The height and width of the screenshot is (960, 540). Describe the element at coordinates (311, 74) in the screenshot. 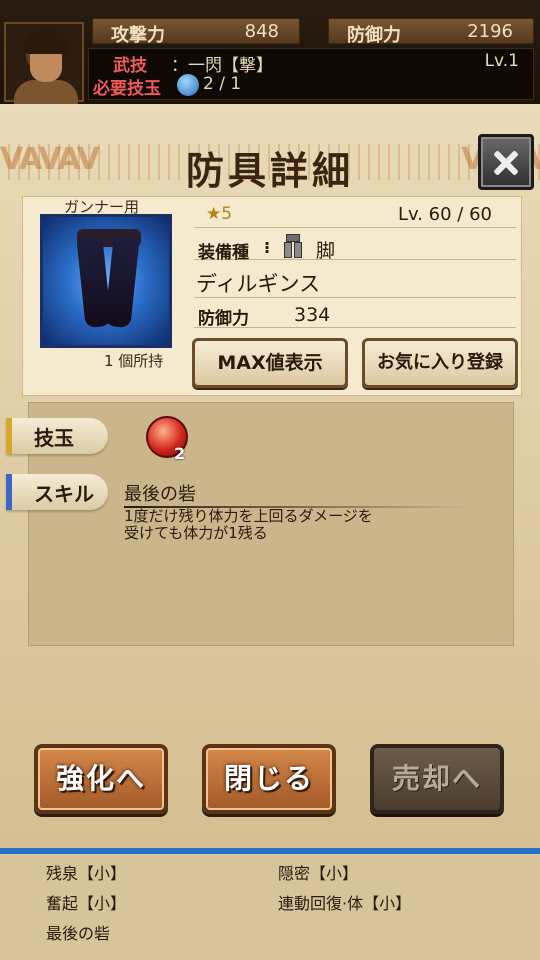

I see `skill-info: 武技 ：一閃【撃】 Lv.1 必要技玉 2 / 1` at that location.